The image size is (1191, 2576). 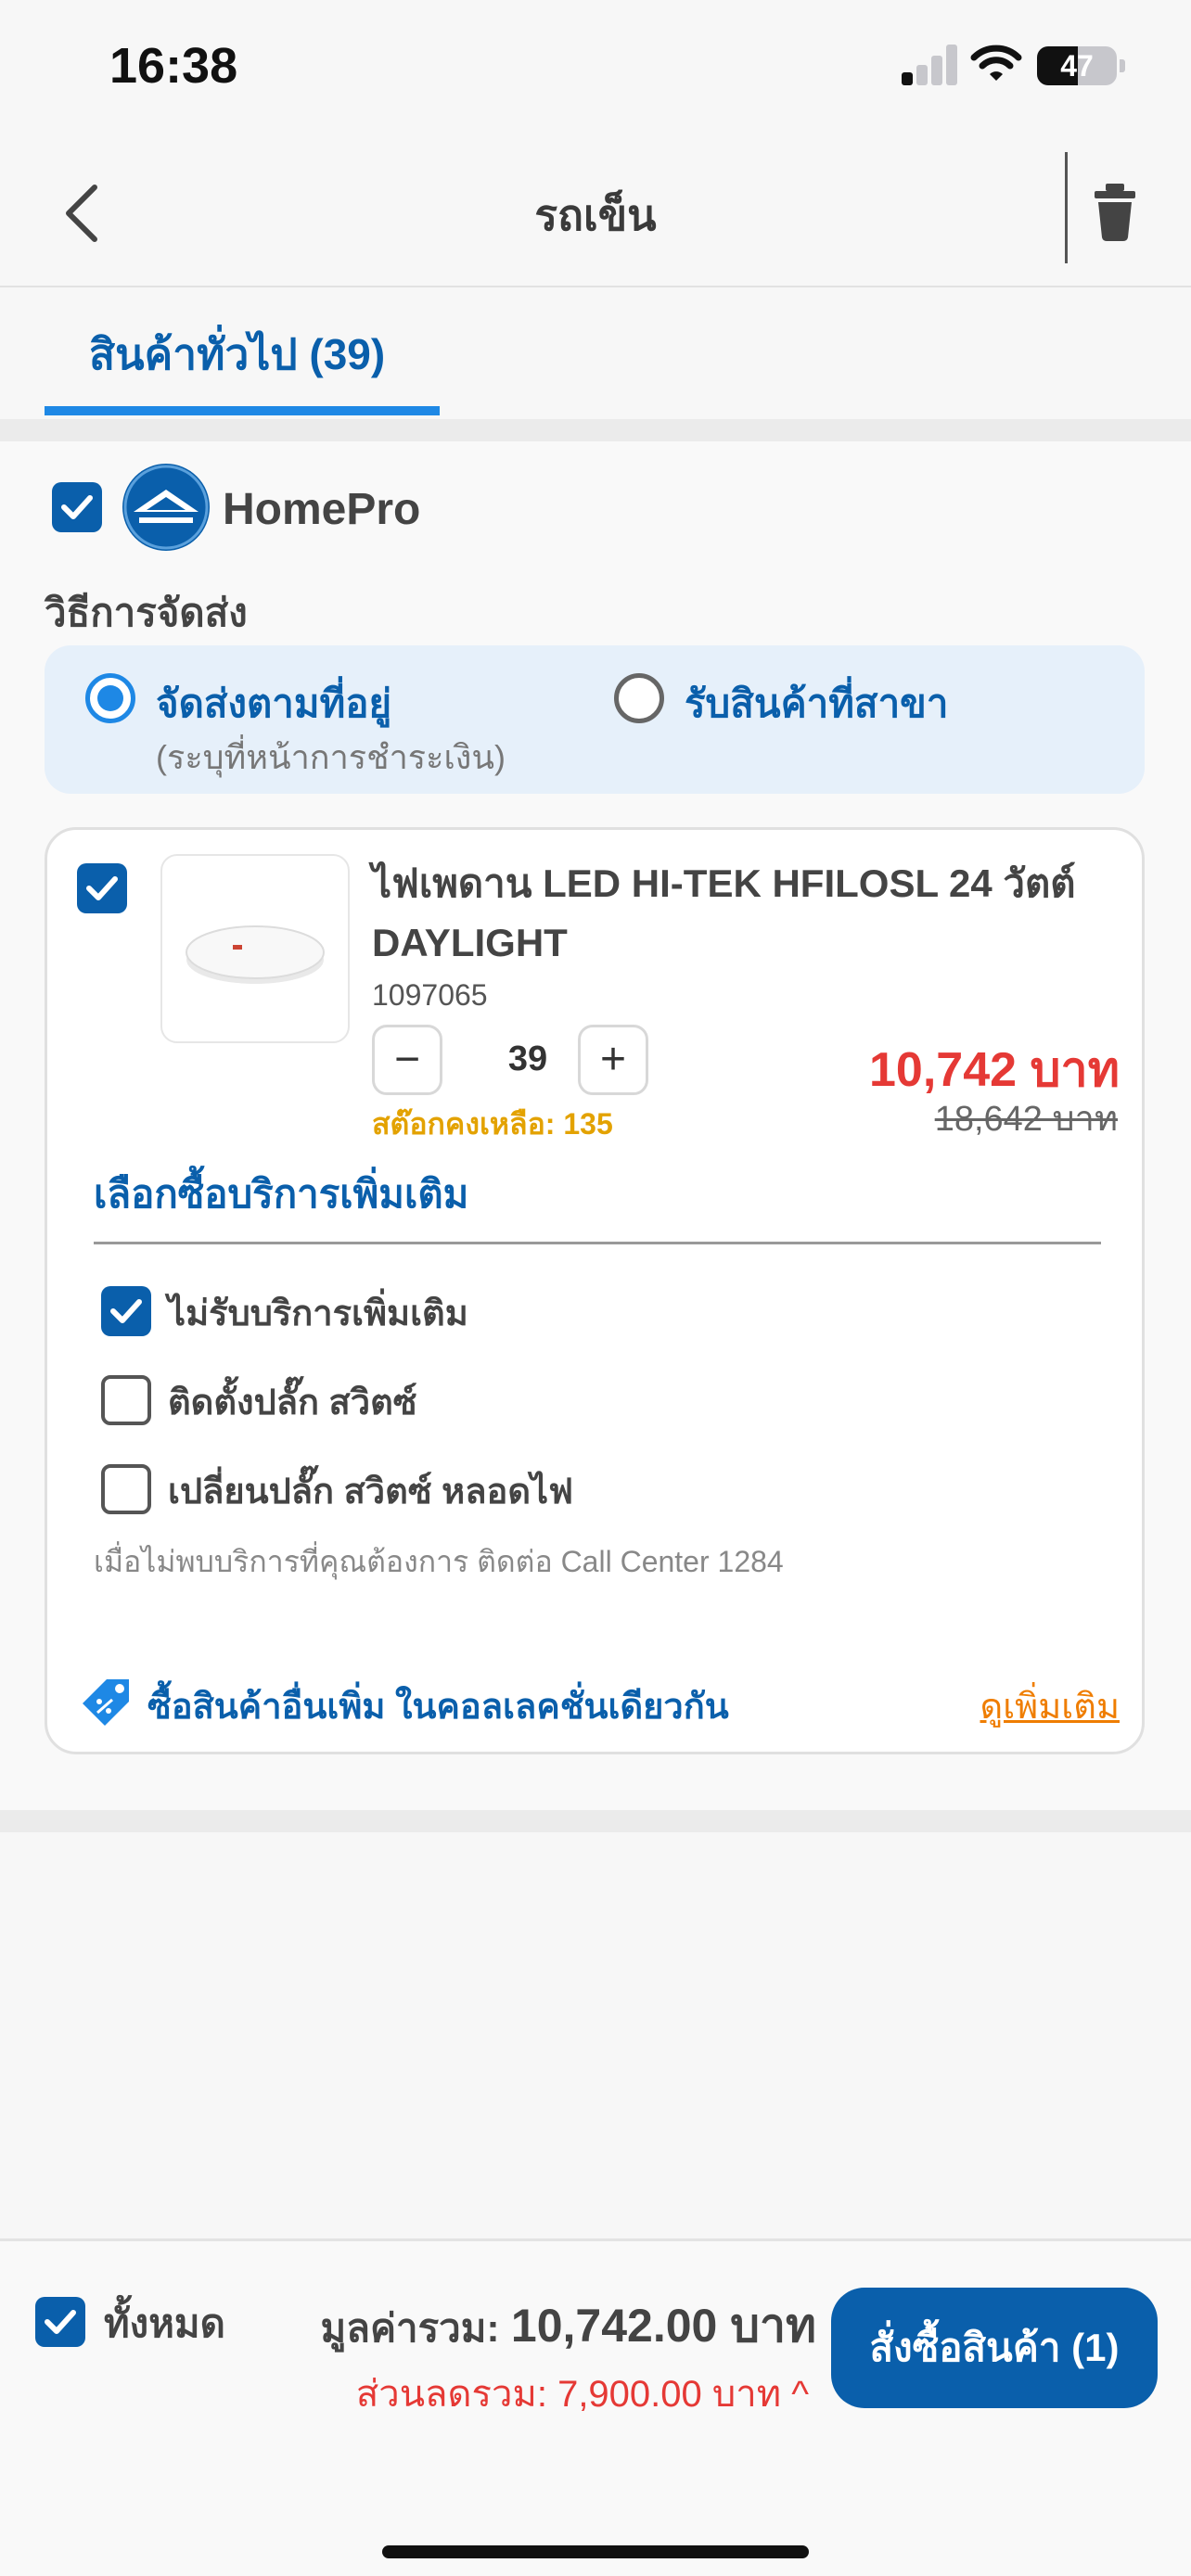 What do you see at coordinates (164, 2324) in the screenshot?
I see `select-all-label: ทั้งหมด` at bounding box center [164, 2324].